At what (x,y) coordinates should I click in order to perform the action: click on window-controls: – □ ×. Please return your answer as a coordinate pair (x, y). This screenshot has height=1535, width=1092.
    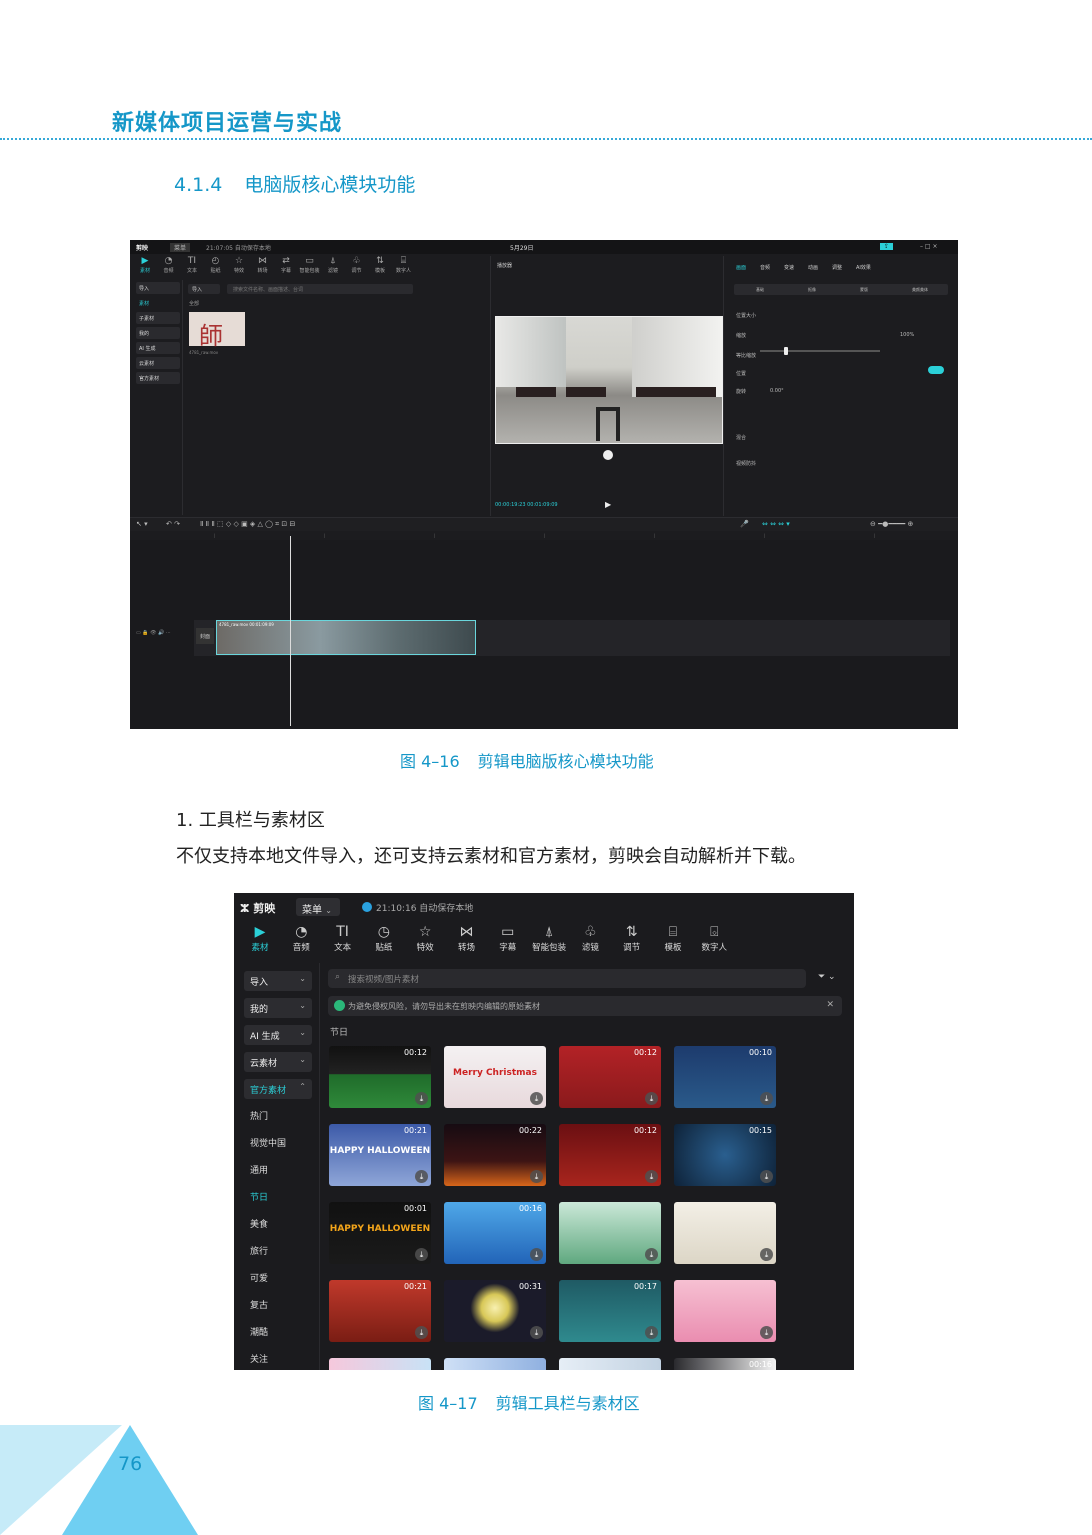
    Looking at the image, I should click on (929, 246).